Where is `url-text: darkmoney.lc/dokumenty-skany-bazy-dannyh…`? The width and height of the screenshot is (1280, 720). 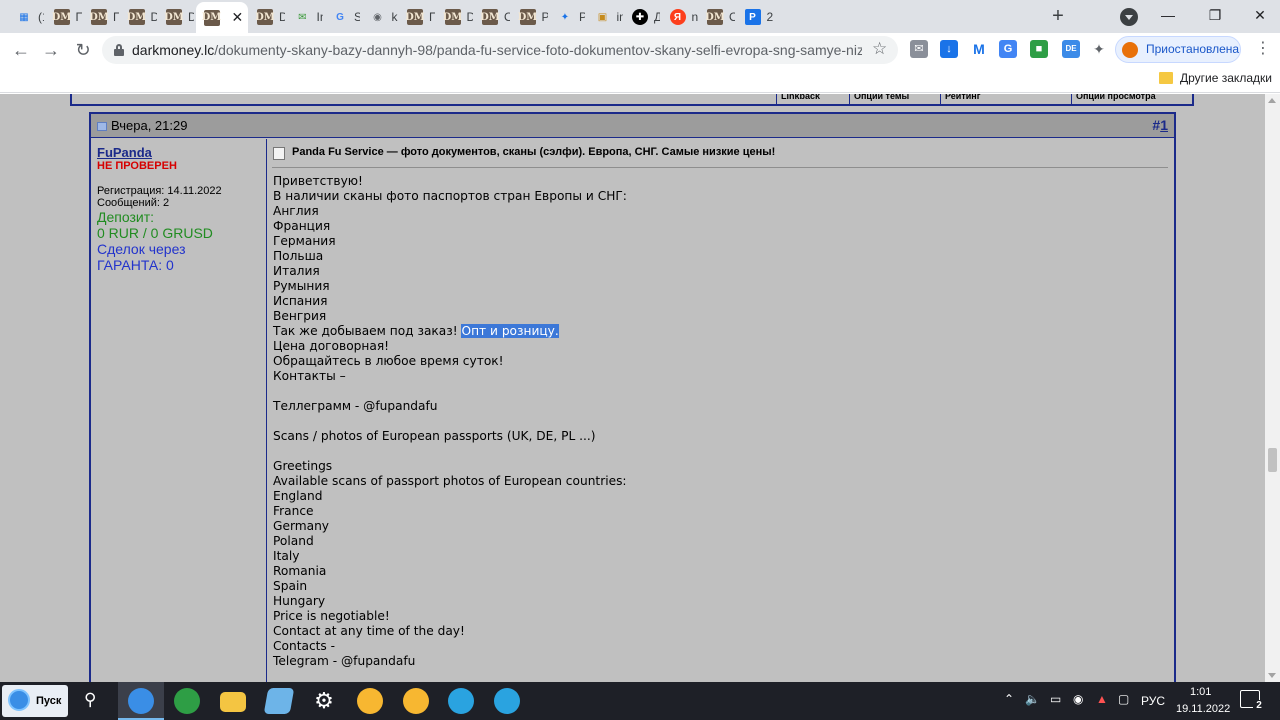 url-text: darkmoney.lc/dokumenty-skany-bazy-dannyh… is located at coordinates (497, 50).